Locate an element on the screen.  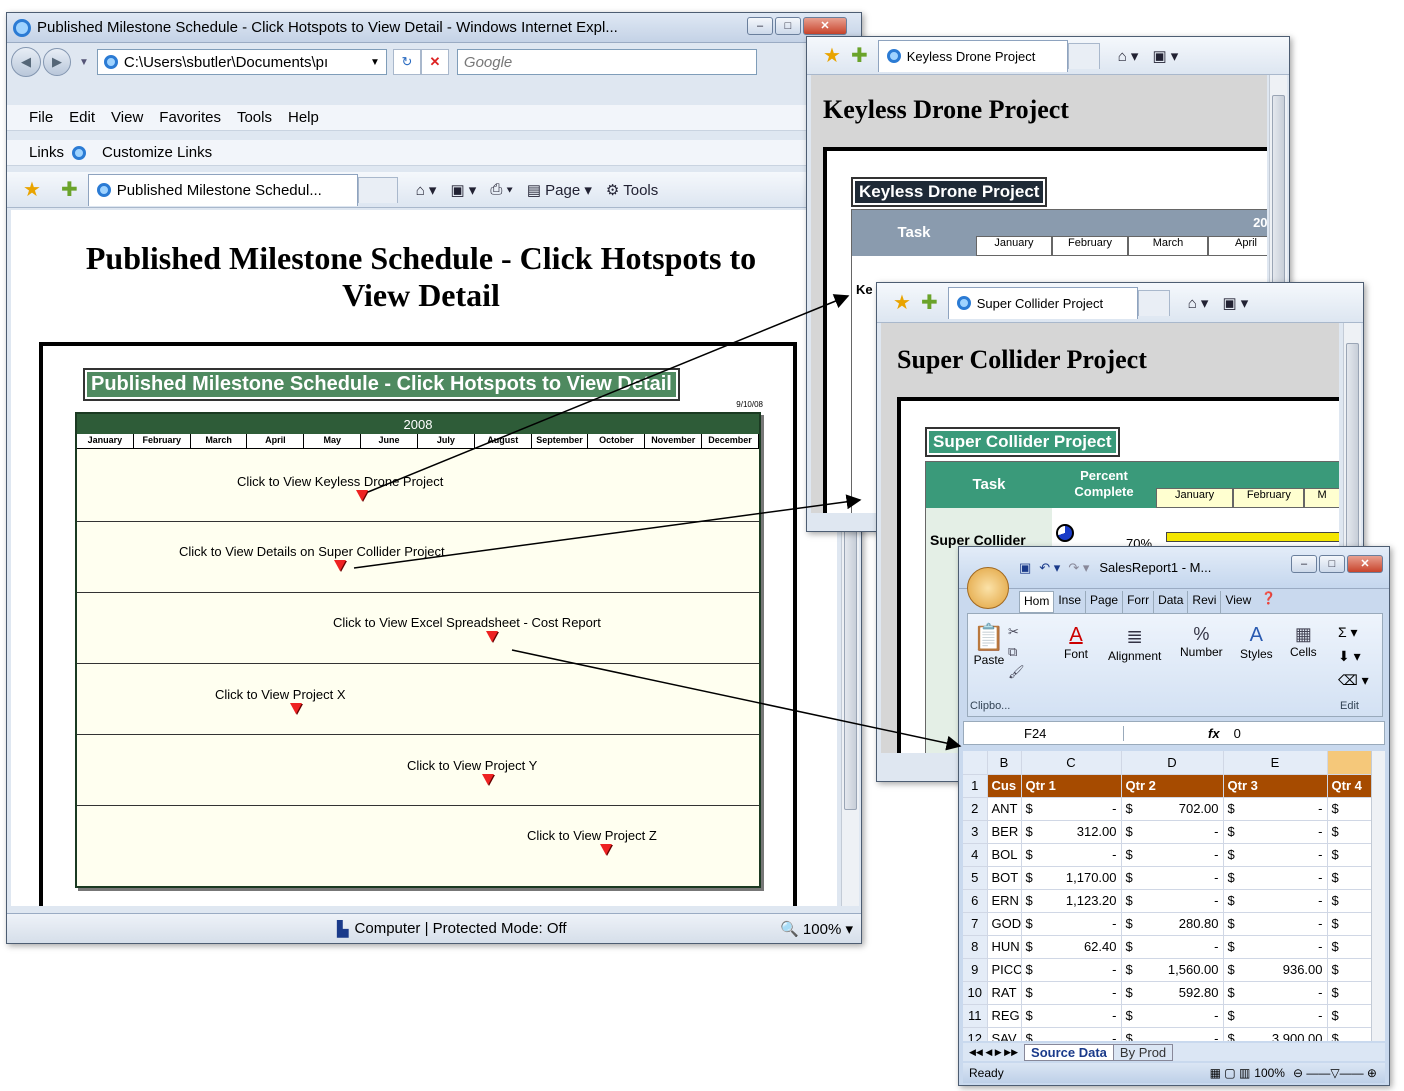
cells-button: ▦ Cells is located at coordinates (1303, 641).